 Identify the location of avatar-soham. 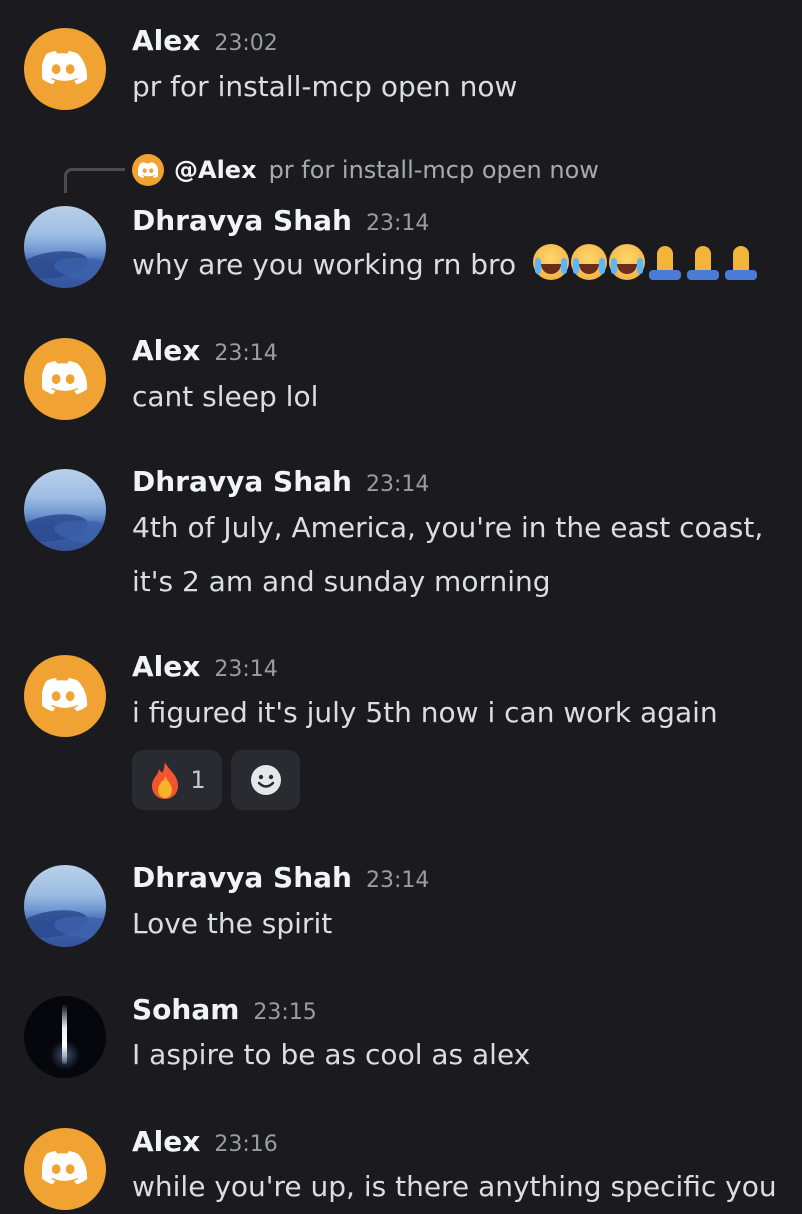
(65, 1037).